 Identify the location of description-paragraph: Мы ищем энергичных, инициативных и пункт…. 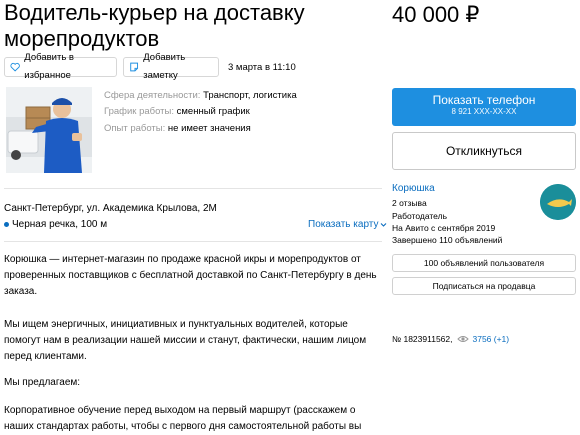
(185, 340).